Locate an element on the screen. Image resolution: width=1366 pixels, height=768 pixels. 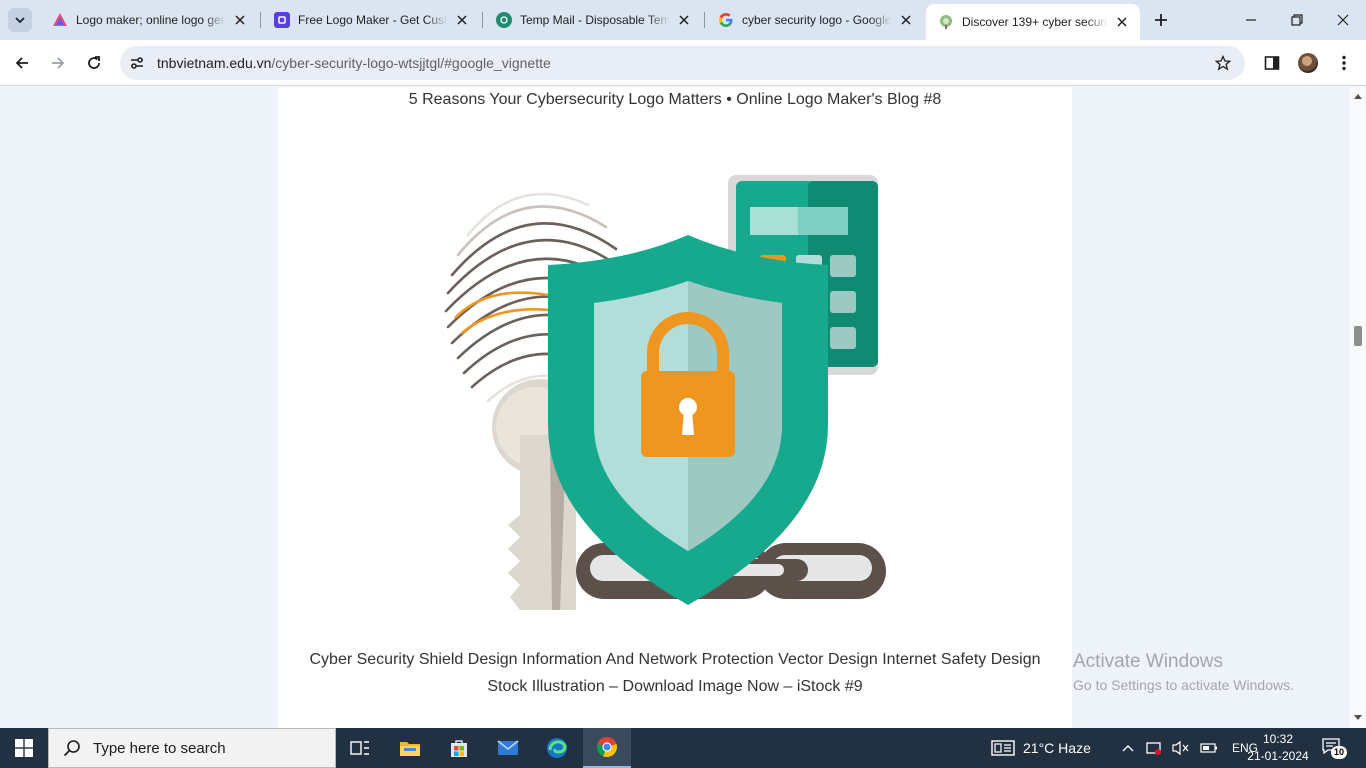
minimize-button is located at coordinates (1251, 20).